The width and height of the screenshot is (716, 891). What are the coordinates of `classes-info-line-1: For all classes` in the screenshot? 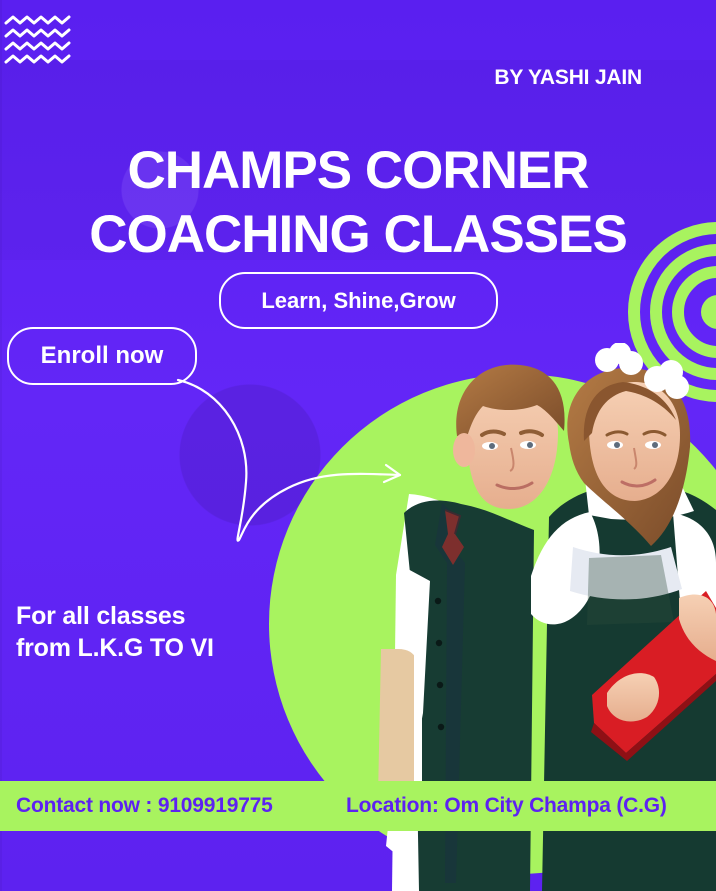 It's located at (101, 616).